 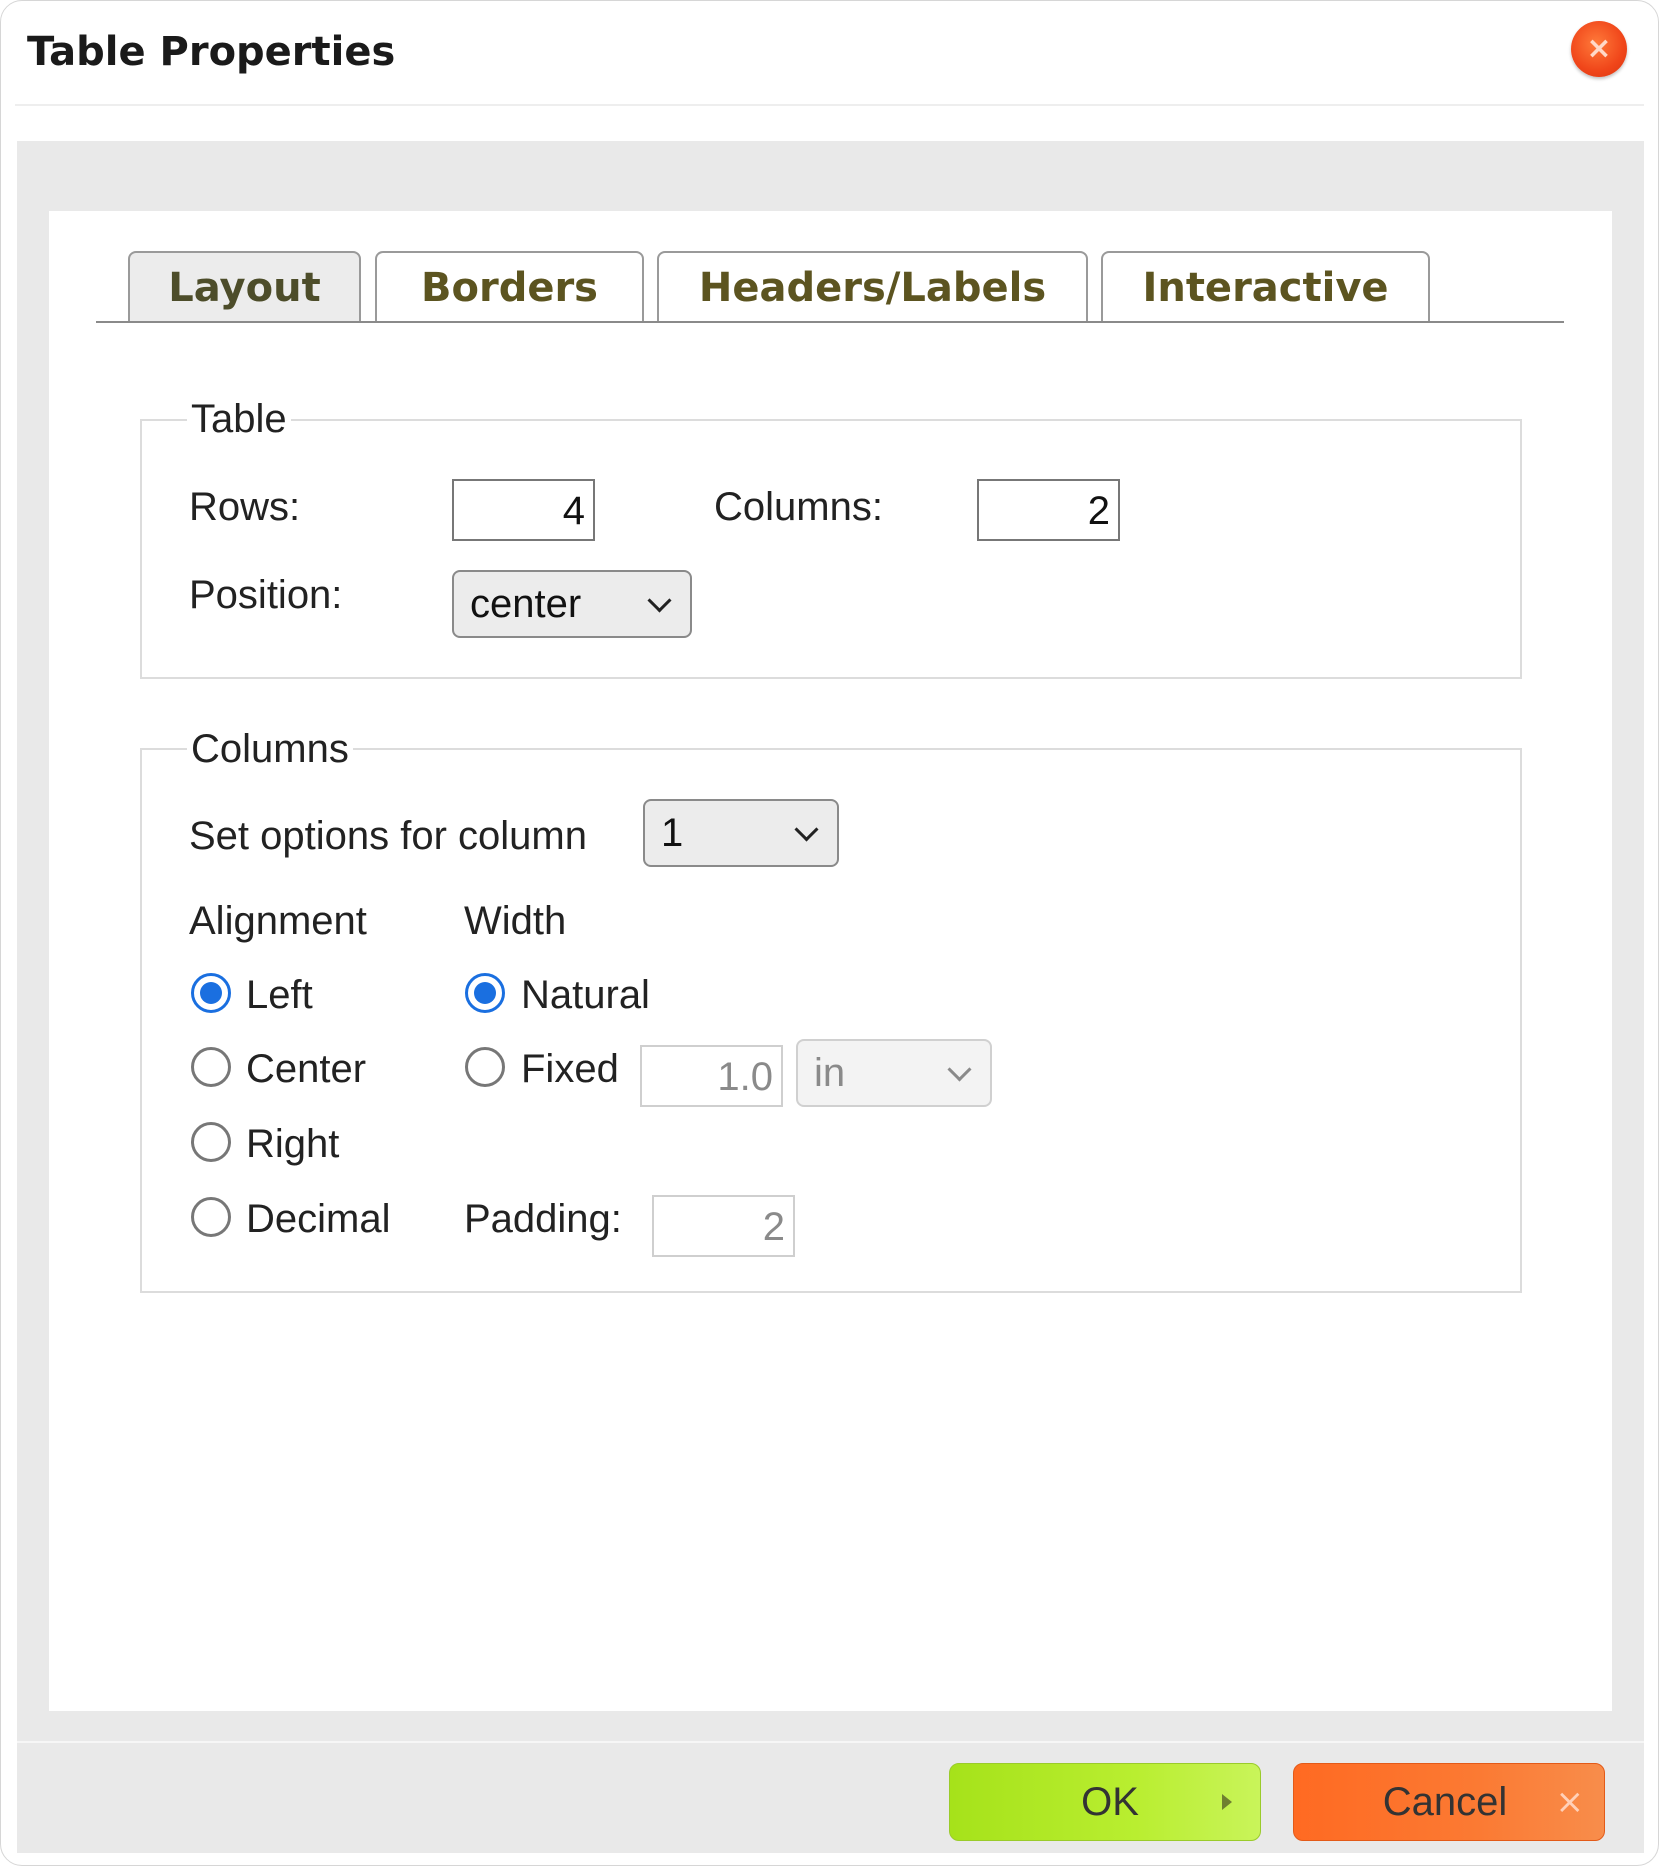 What do you see at coordinates (798, 507) in the screenshot?
I see `columns-label: Columns:` at bounding box center [798, 507].